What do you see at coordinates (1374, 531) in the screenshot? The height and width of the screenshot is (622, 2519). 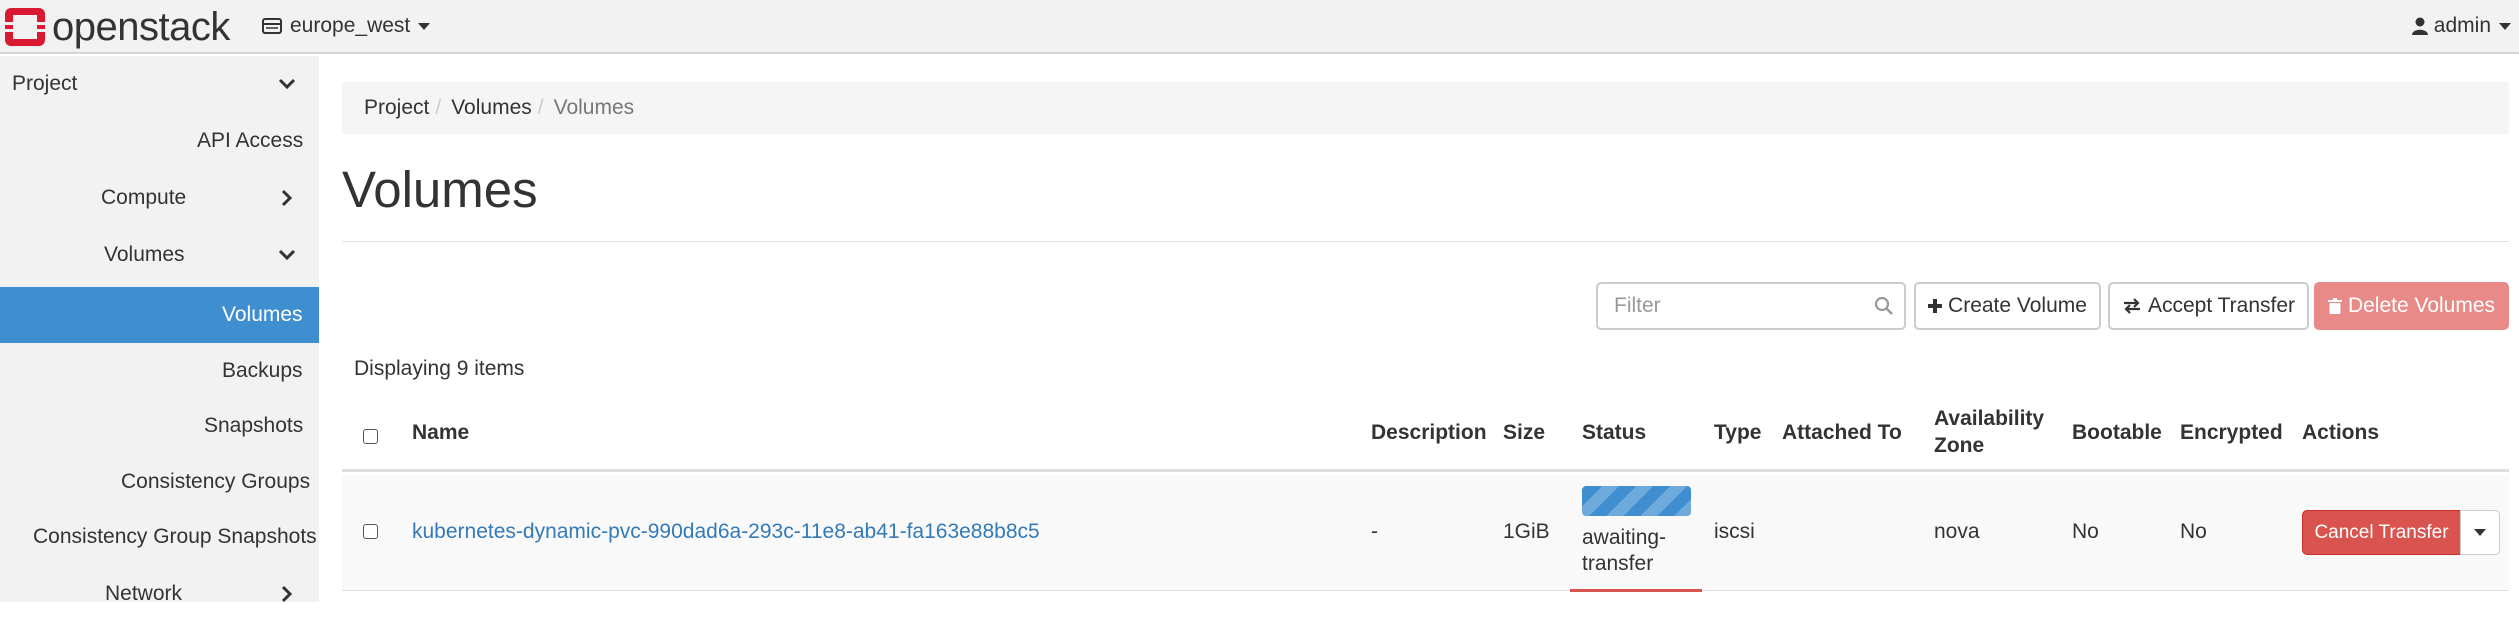 I see `volume-description: -` at bounding box center [1374, 531].